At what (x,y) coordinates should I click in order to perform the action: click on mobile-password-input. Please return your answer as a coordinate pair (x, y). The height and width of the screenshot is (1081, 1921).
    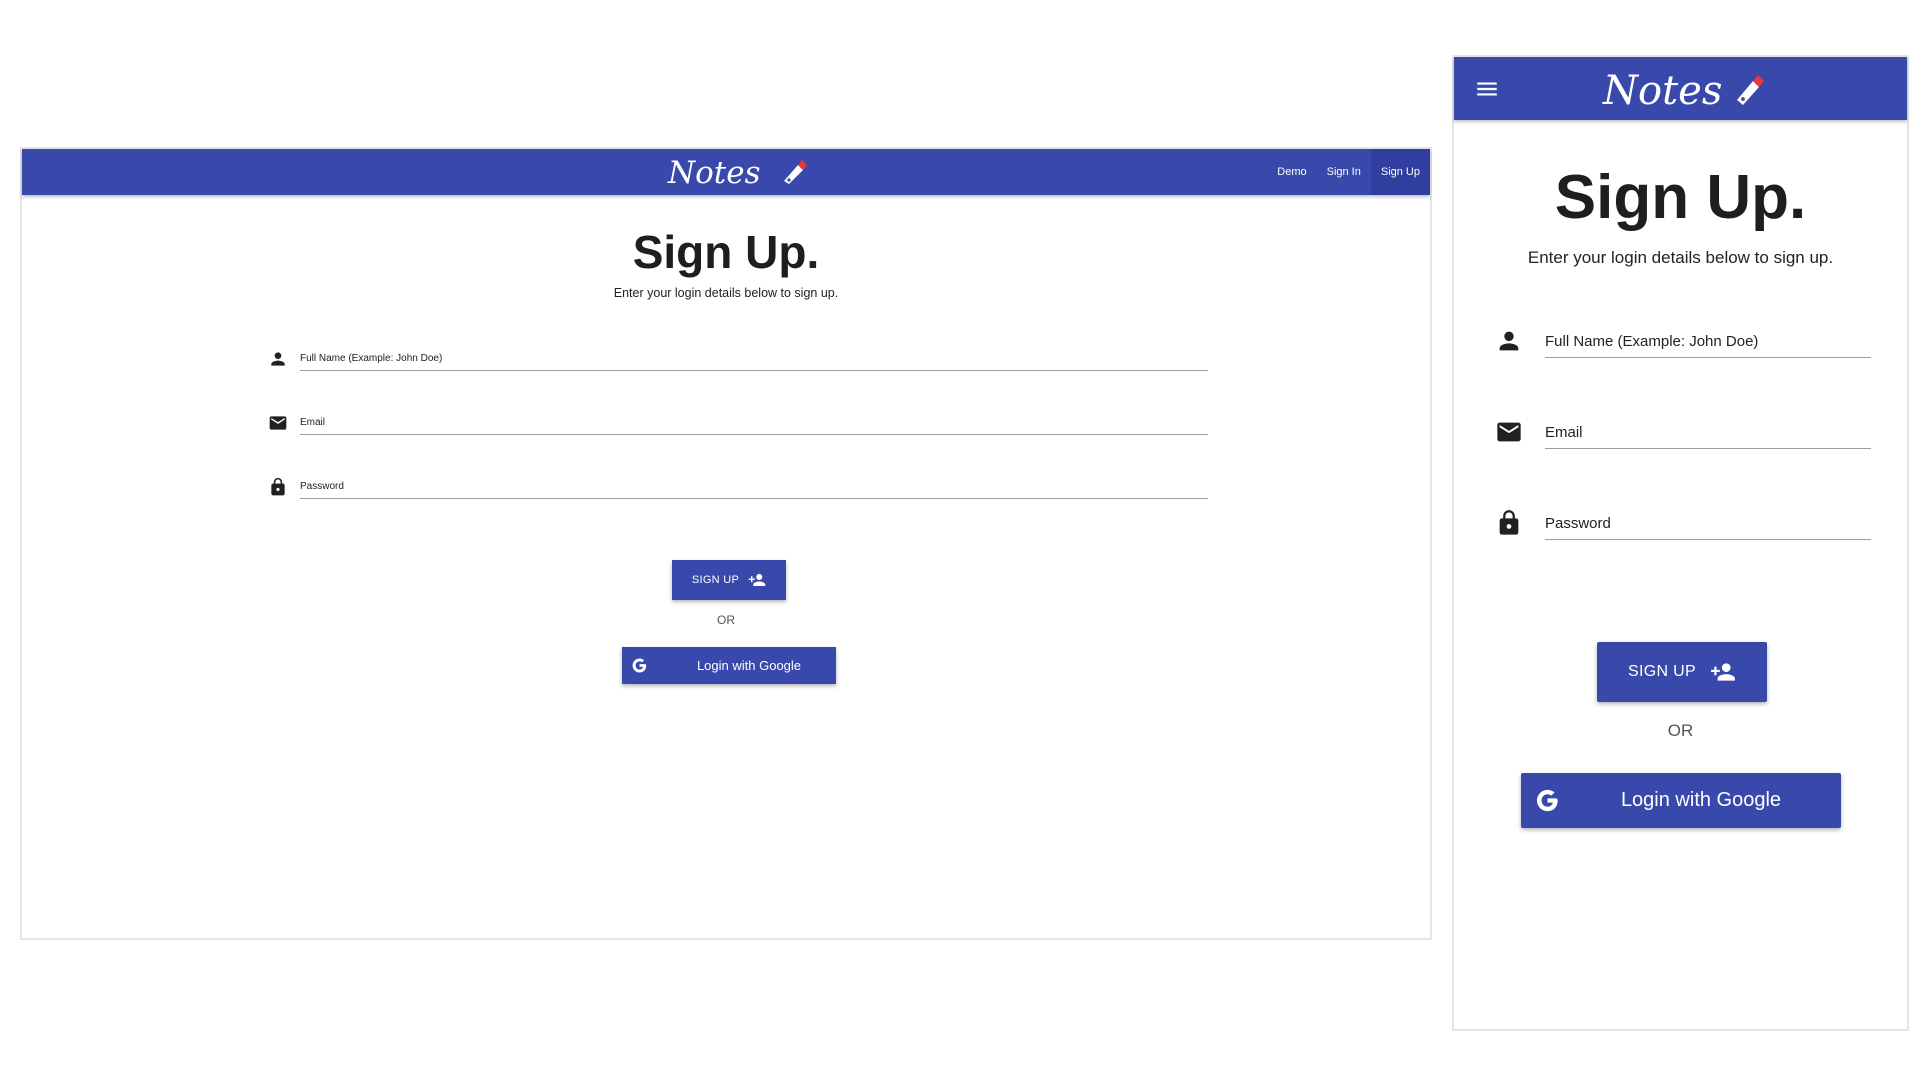
    Looking at the image, I should click on (1708, 523).